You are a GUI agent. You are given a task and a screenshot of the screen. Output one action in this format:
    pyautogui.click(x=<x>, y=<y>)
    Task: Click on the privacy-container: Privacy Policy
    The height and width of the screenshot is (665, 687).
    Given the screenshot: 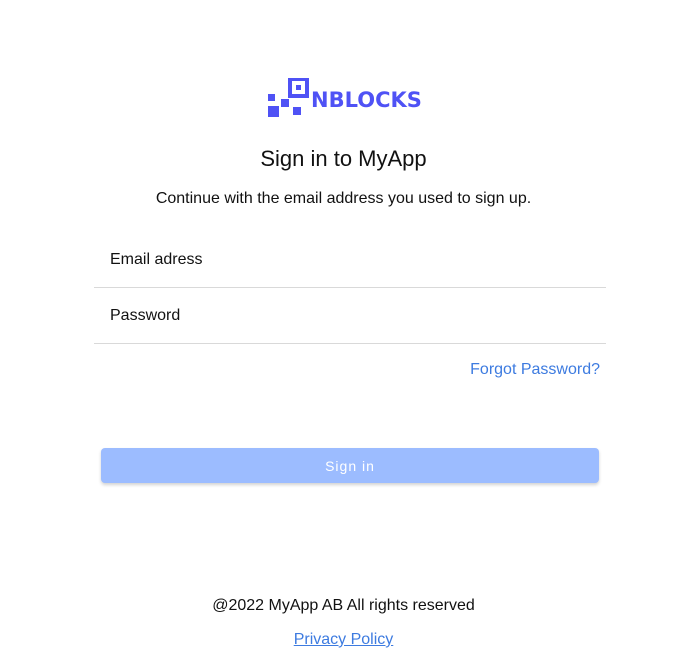 What is the action you would take?
    pyautogui.click(x=343, y=640)
    